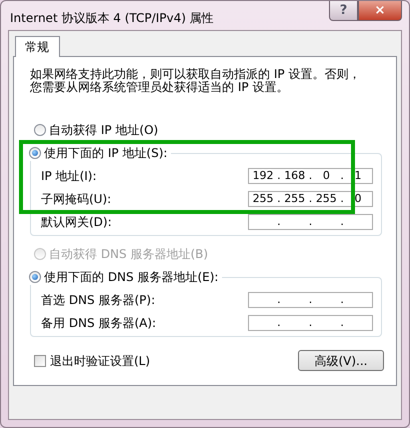 The height and width of the screenshot is (428, 410). Describe the element at coordinates (99, 323) in the screenshot. I see `field-label: 备用 DNS 服务器(A):` at that location.